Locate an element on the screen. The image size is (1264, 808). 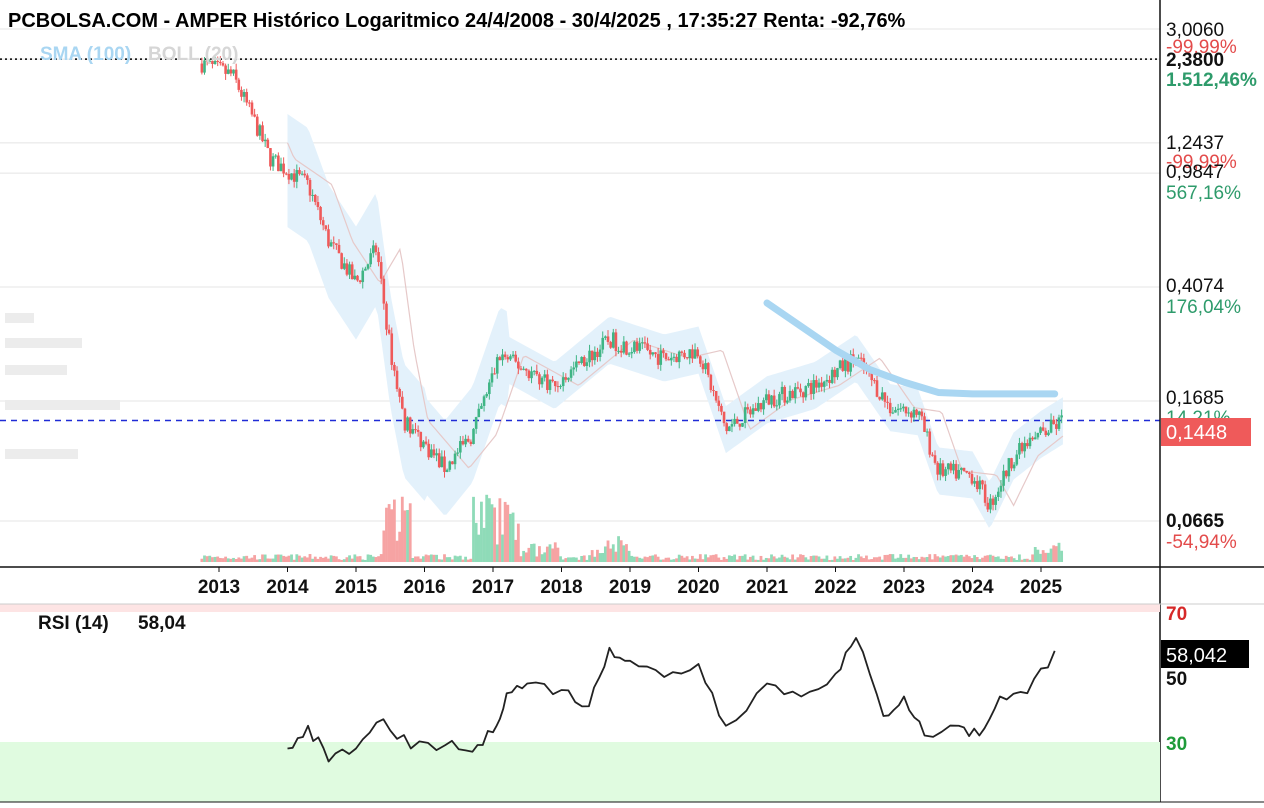
legend-boll: BOLL (20) is located at coordinates (193, 54).